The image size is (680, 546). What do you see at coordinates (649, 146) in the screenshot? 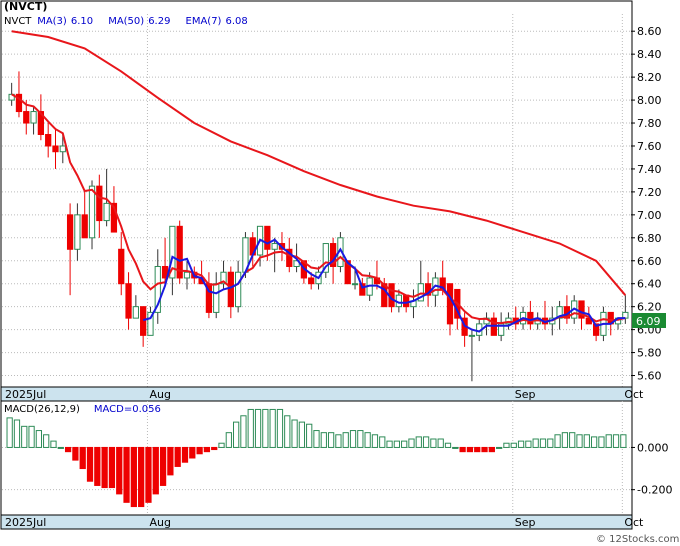
I see `price-tick-label: 7.60` at bounding box center [649, 146].